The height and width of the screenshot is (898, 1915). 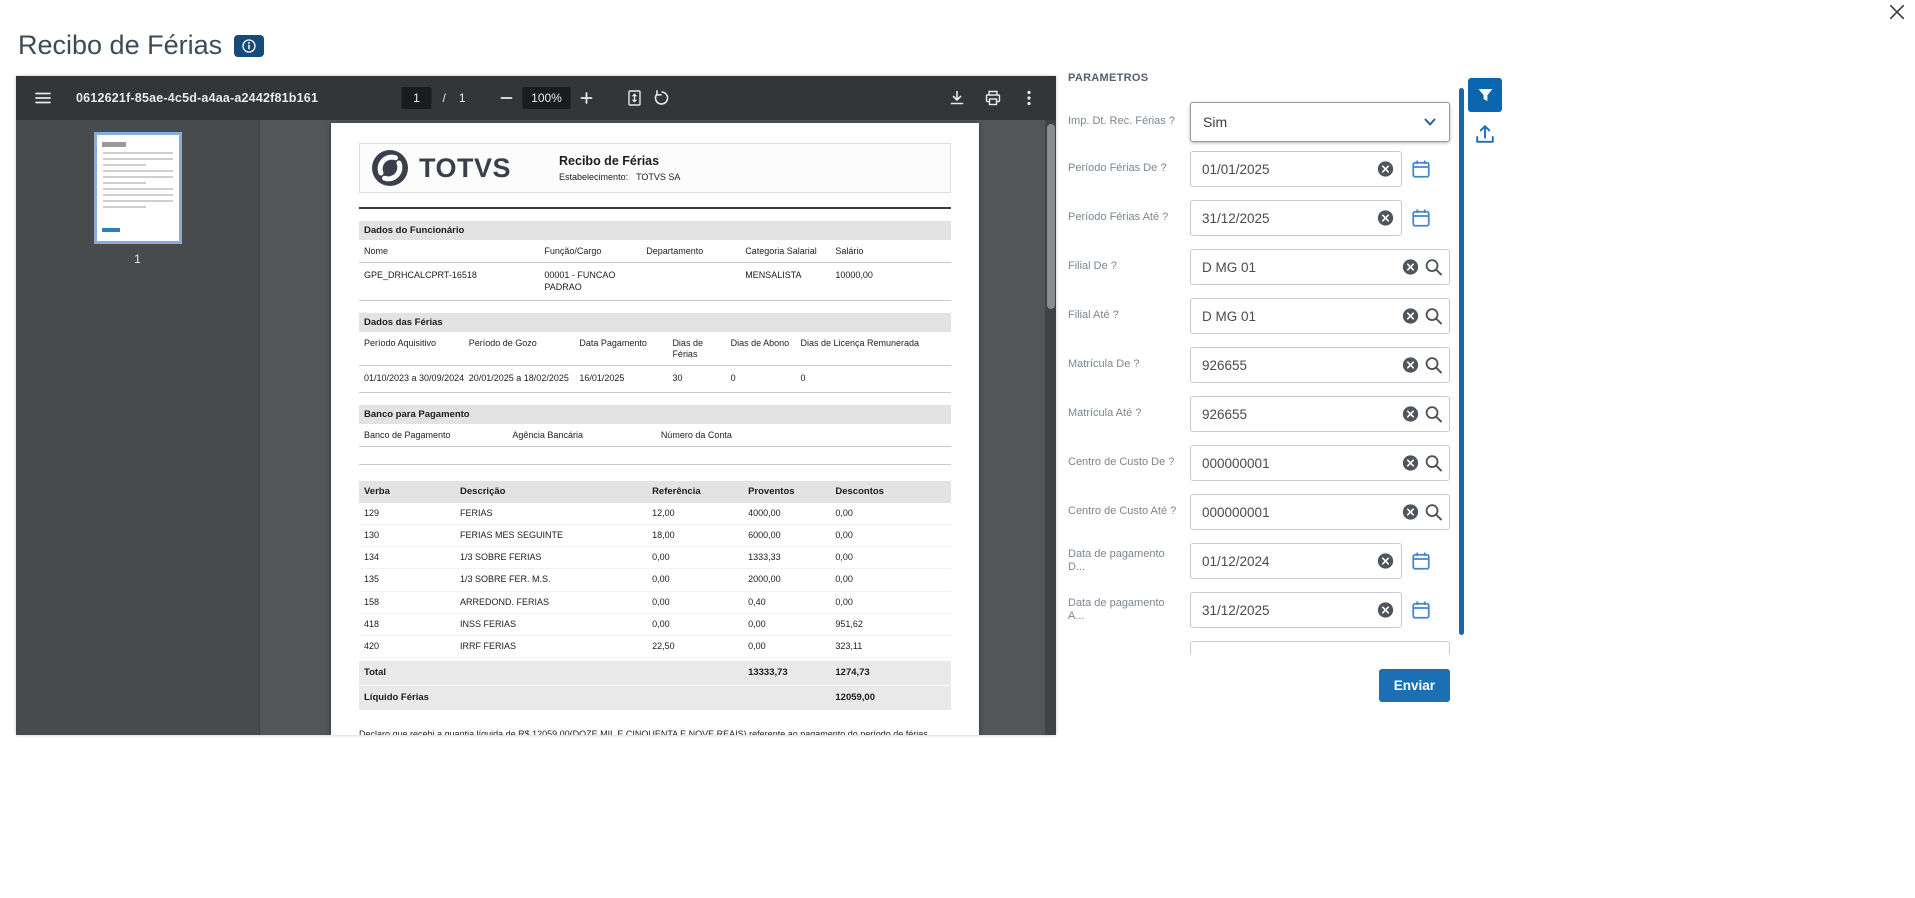 What do you see at coordinates (1320, 122) in the screenshot?
I see `imp-dt-rec-ferias-select: Sim` at bounding box center [1320, 122].